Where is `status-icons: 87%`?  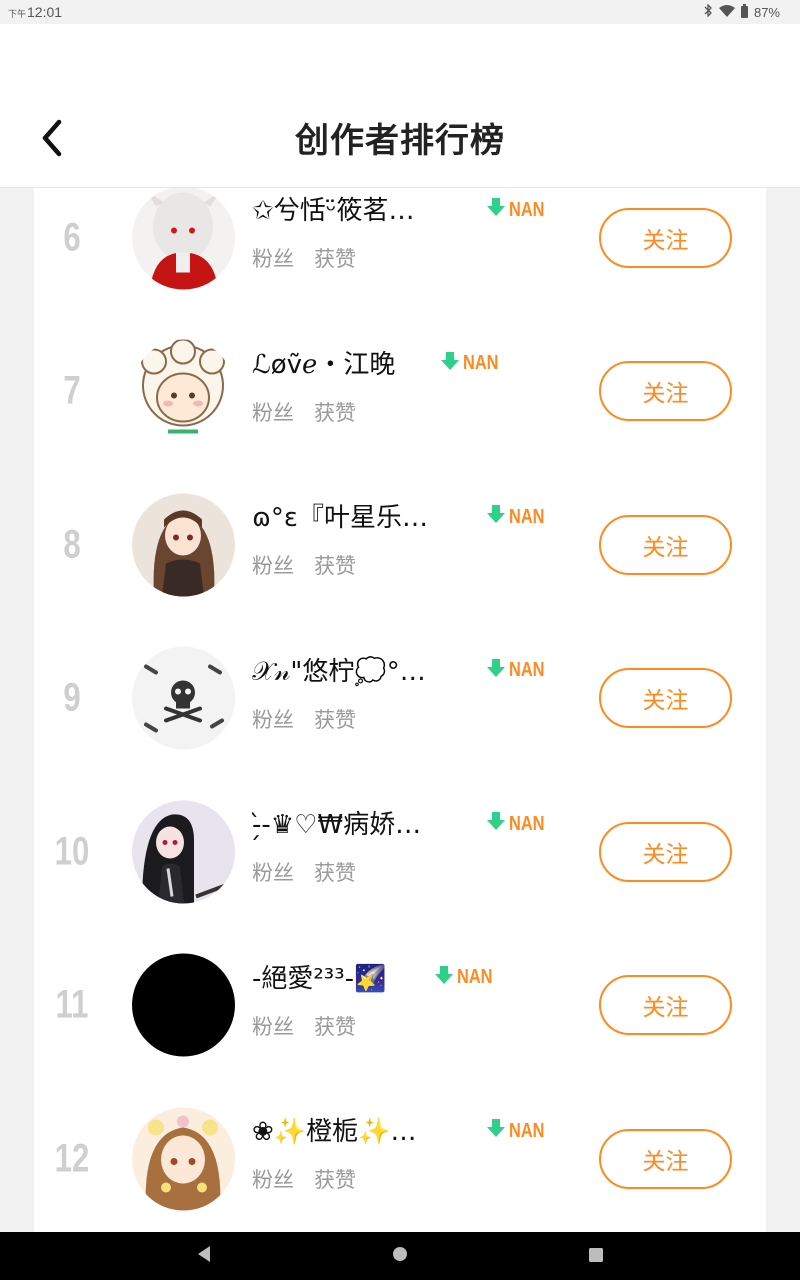
status-icons: 87% is located at coordinates (741, 11).